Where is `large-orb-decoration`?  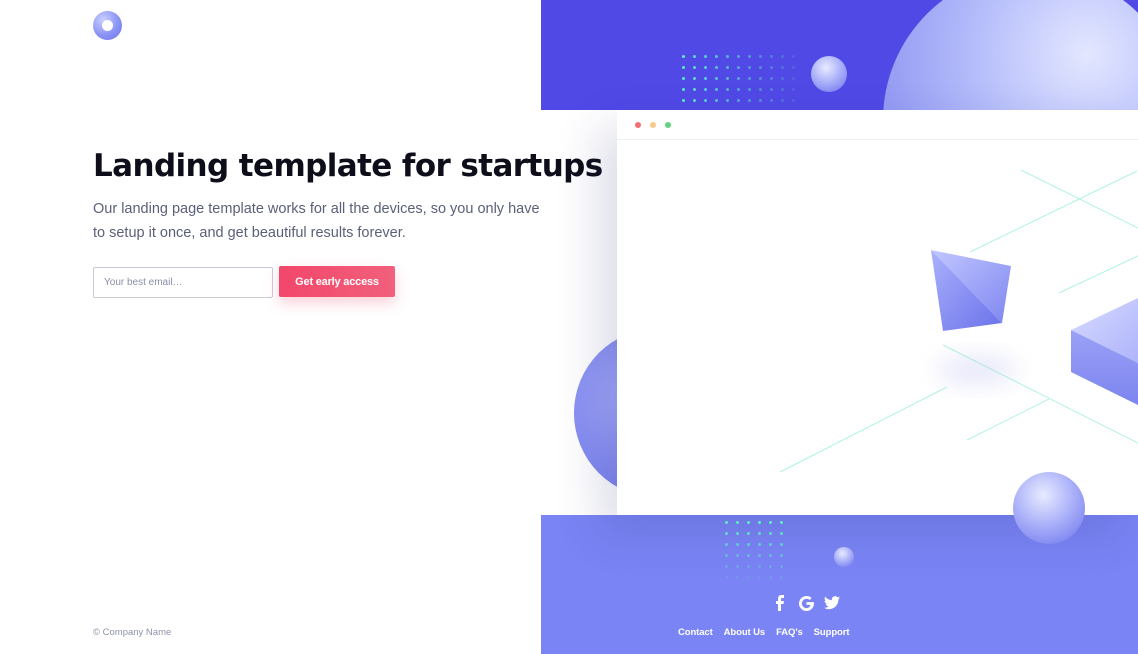
large-orb-decoration is located at coordinates (1010, 55).